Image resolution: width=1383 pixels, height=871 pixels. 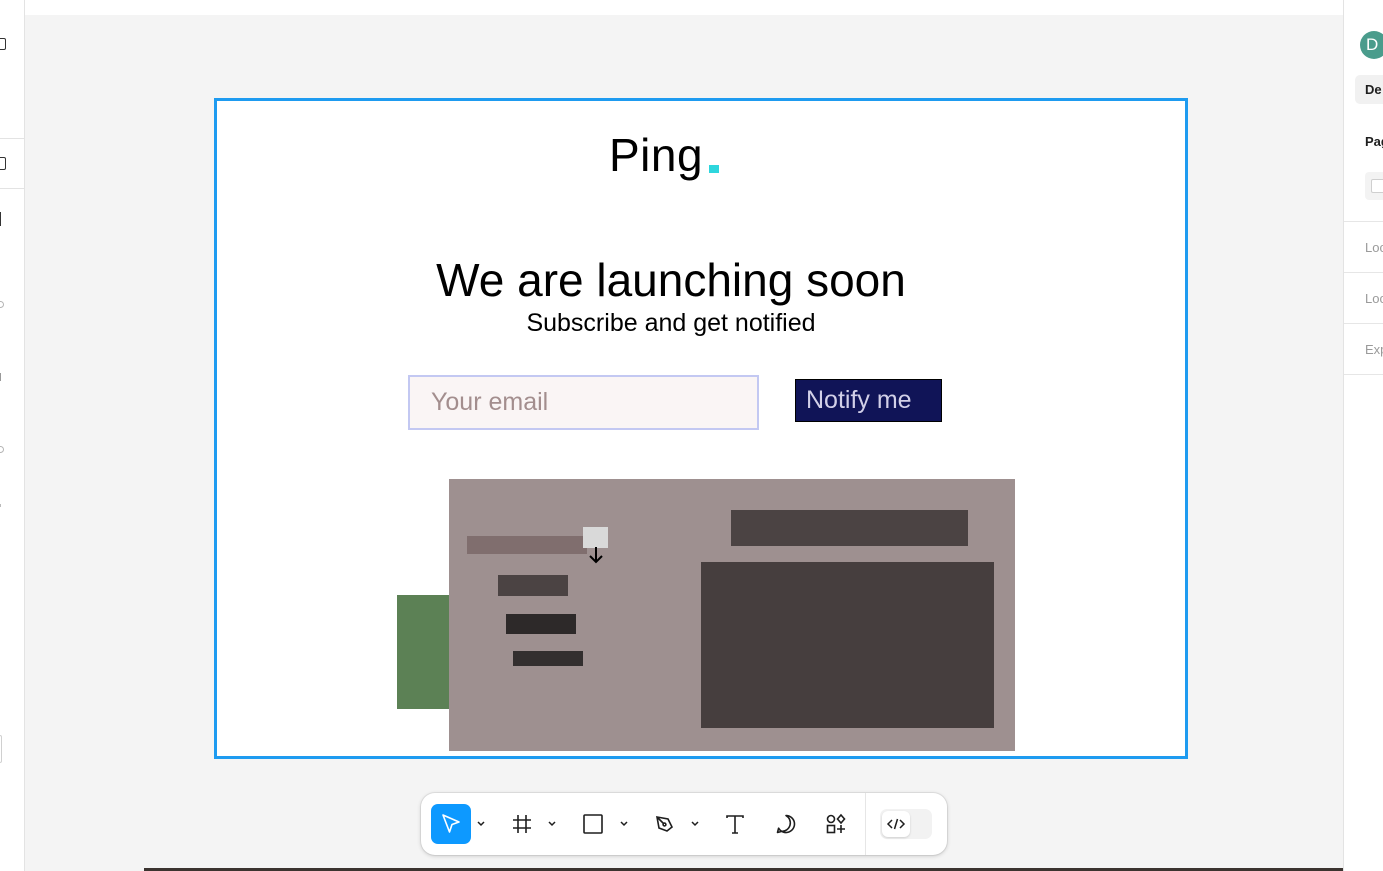 I want to click on frame-hash-icon, so click(x=522, y=824).